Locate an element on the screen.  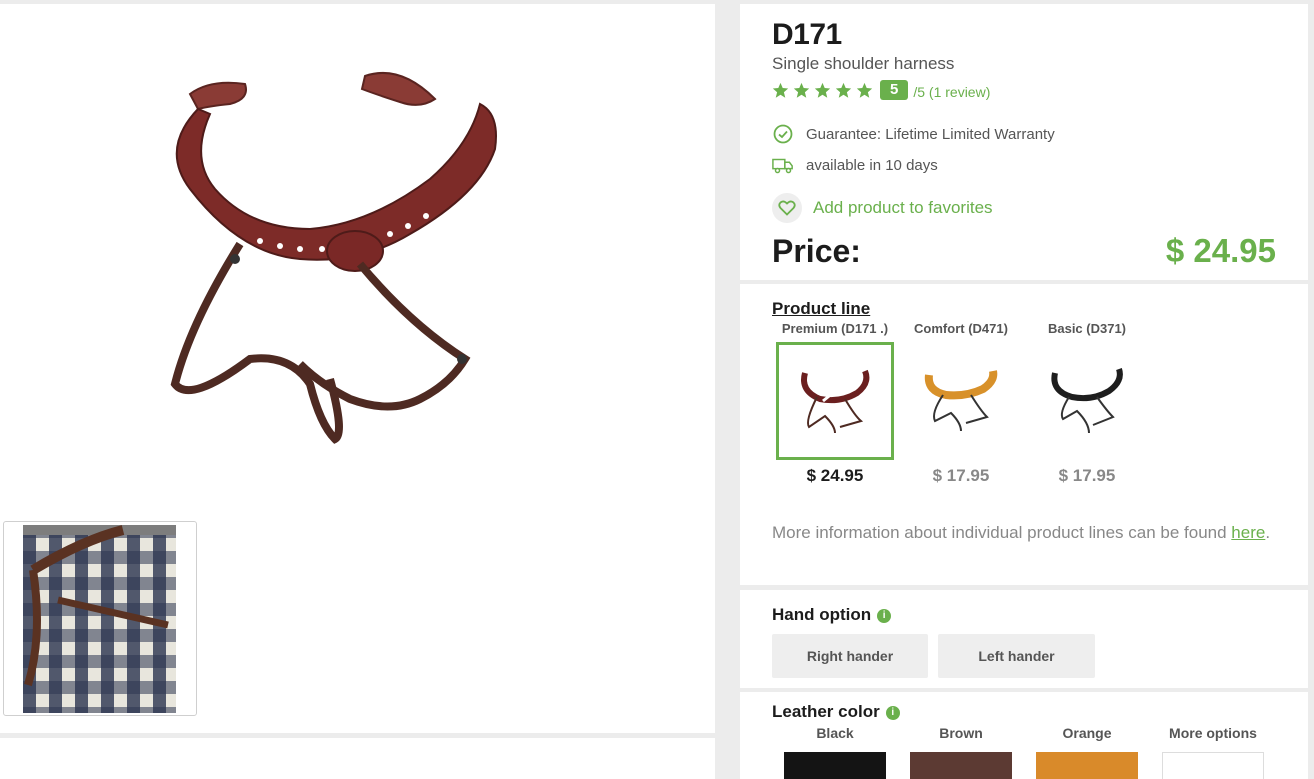
product-subtitle: Single shoulder harness is located at coordinates (863, 63).